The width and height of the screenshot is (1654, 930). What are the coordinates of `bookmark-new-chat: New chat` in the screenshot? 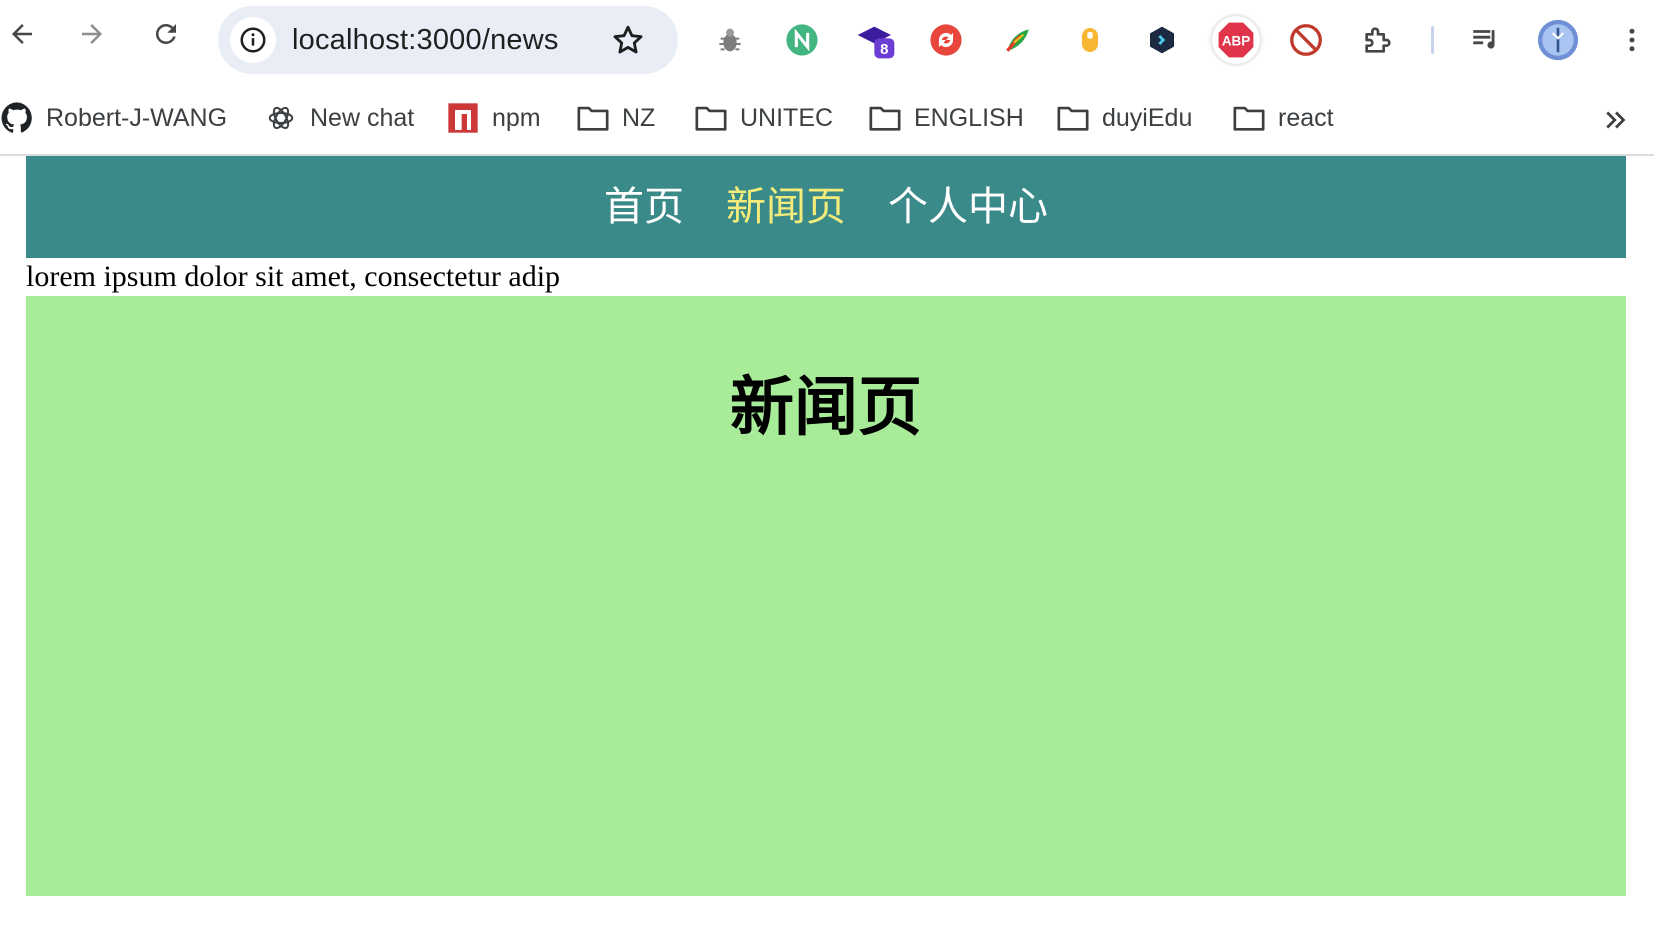 It's located at (339, 118).